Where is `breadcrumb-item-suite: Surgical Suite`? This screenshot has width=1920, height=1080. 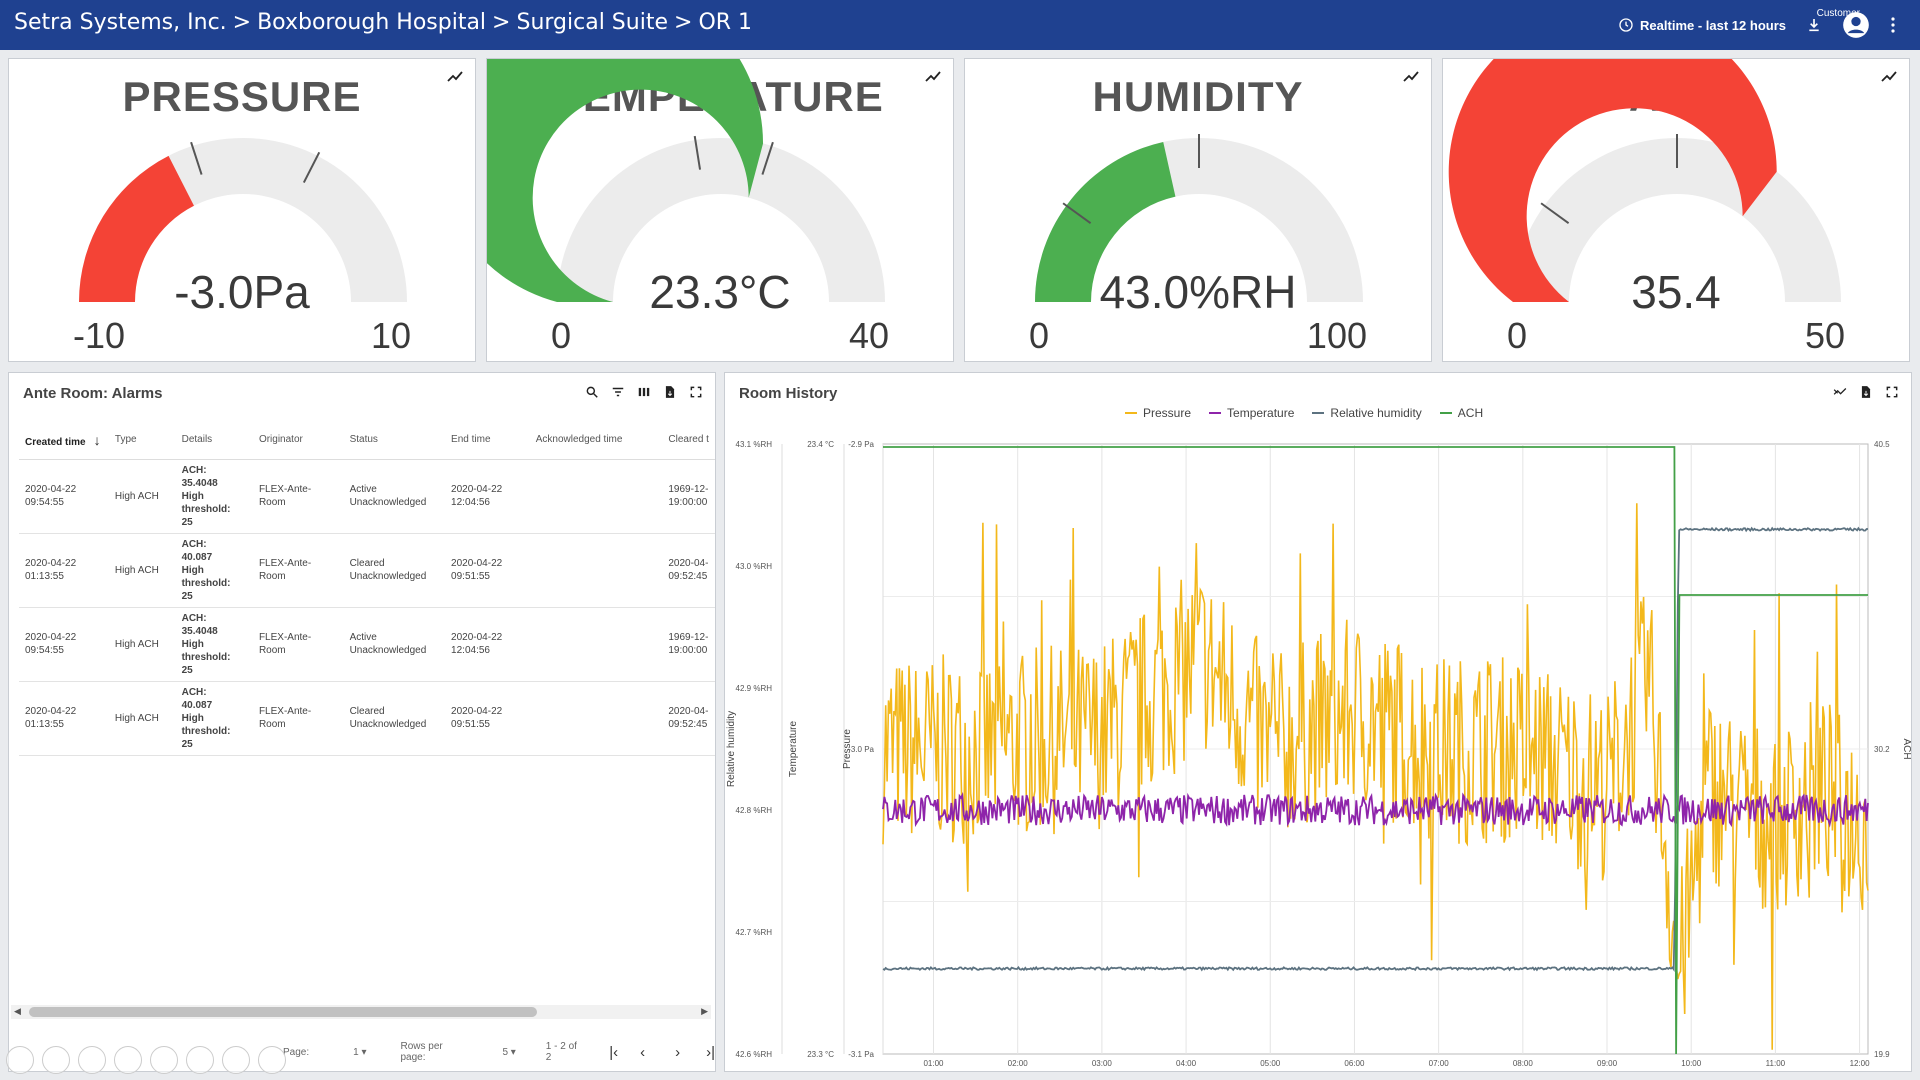
breadcrumb-item-suite: Surgical Suite is located at coordinates (592, 22).